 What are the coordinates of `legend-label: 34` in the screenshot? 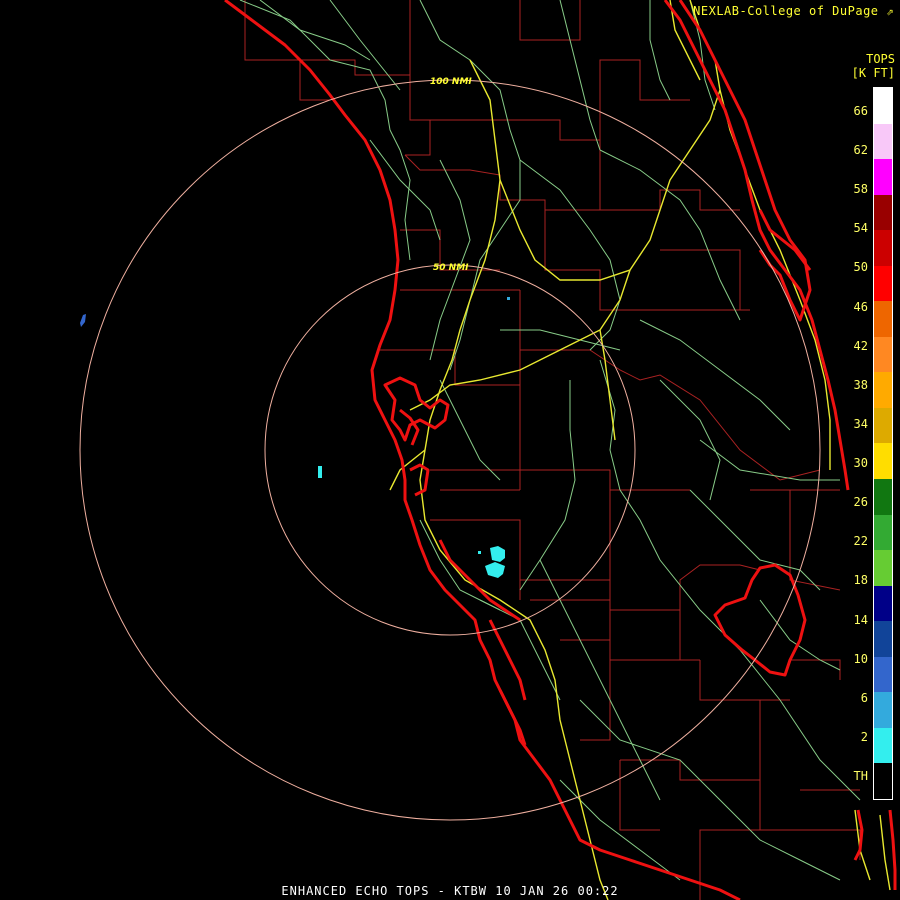 It's located at (860, 423).